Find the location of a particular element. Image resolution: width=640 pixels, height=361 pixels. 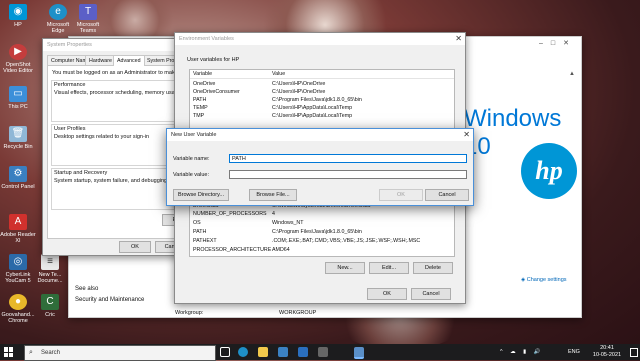

security-maintenance-link: Security and Maintenance is located at coordinates (109, 300).